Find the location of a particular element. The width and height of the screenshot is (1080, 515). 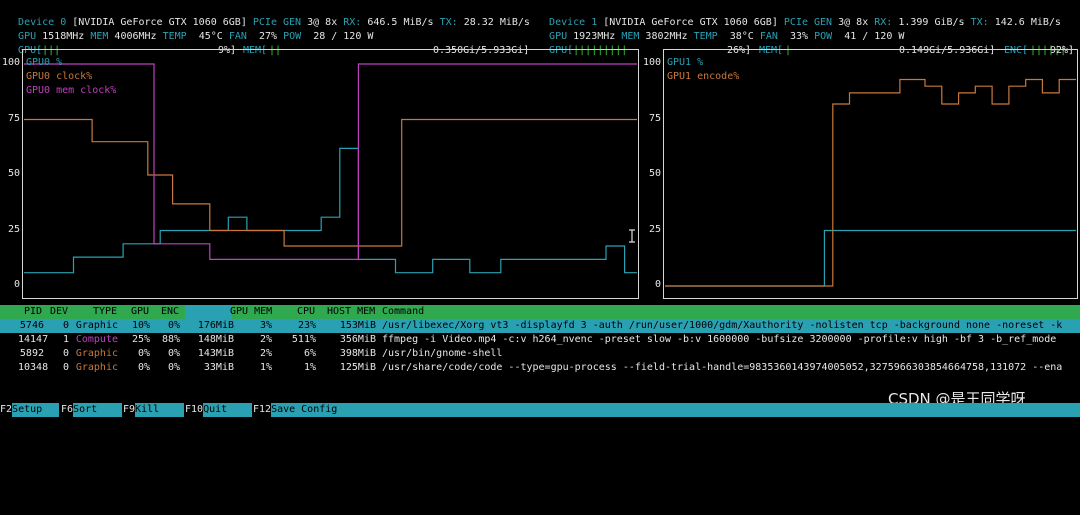

f10-quit-button: F10Quit is located at coordinates (219, 410).